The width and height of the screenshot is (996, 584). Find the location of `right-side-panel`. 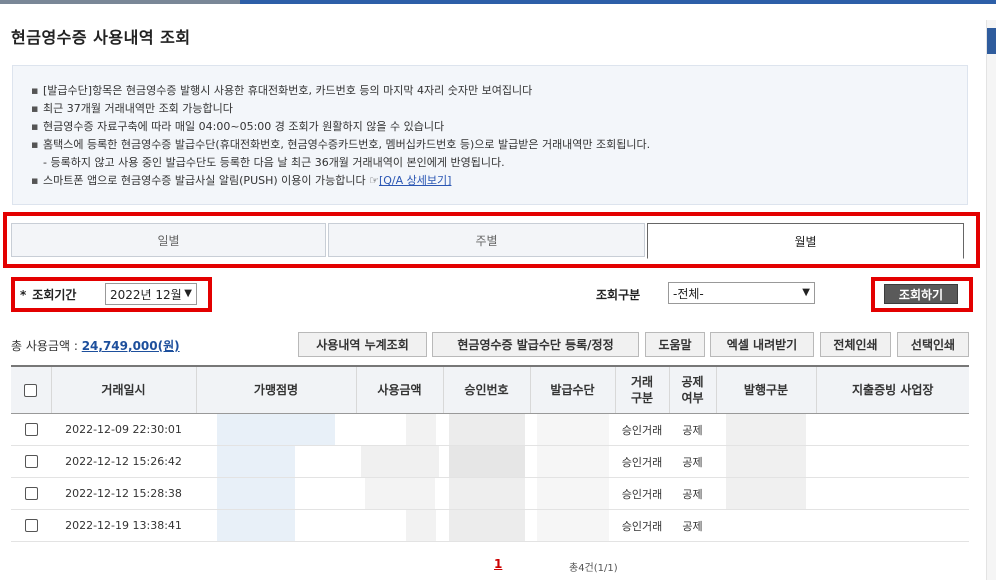

right-side-panel is located at coordinates (991, 300).